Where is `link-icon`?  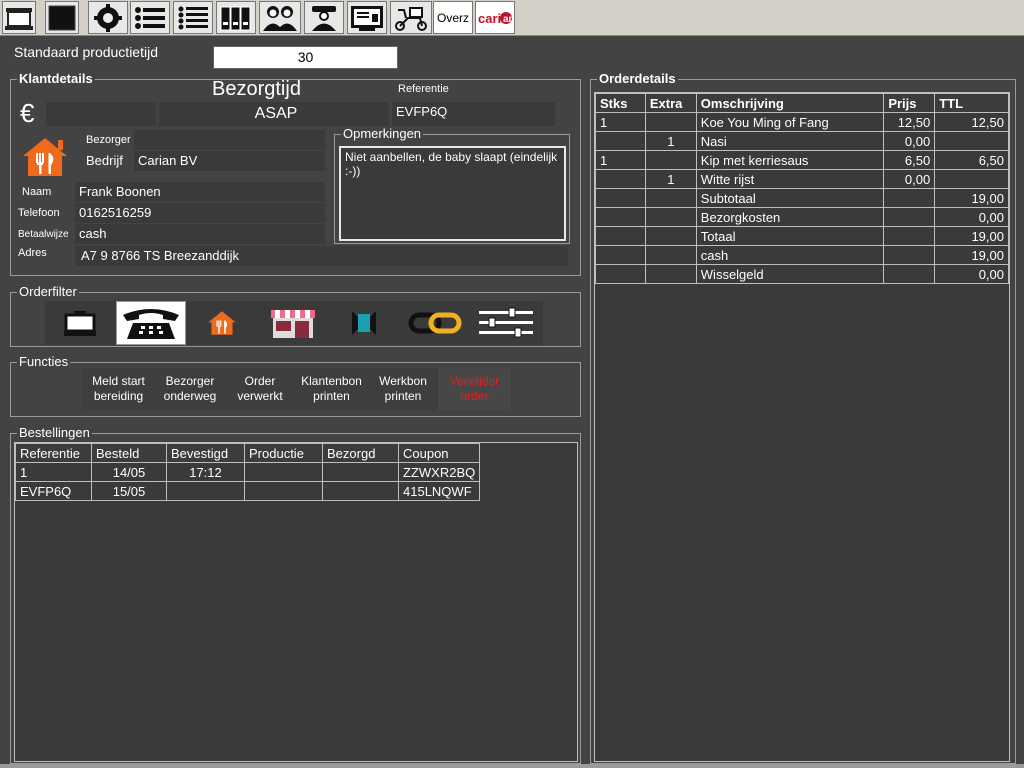 link-icon is located at coordinates (435, 323).